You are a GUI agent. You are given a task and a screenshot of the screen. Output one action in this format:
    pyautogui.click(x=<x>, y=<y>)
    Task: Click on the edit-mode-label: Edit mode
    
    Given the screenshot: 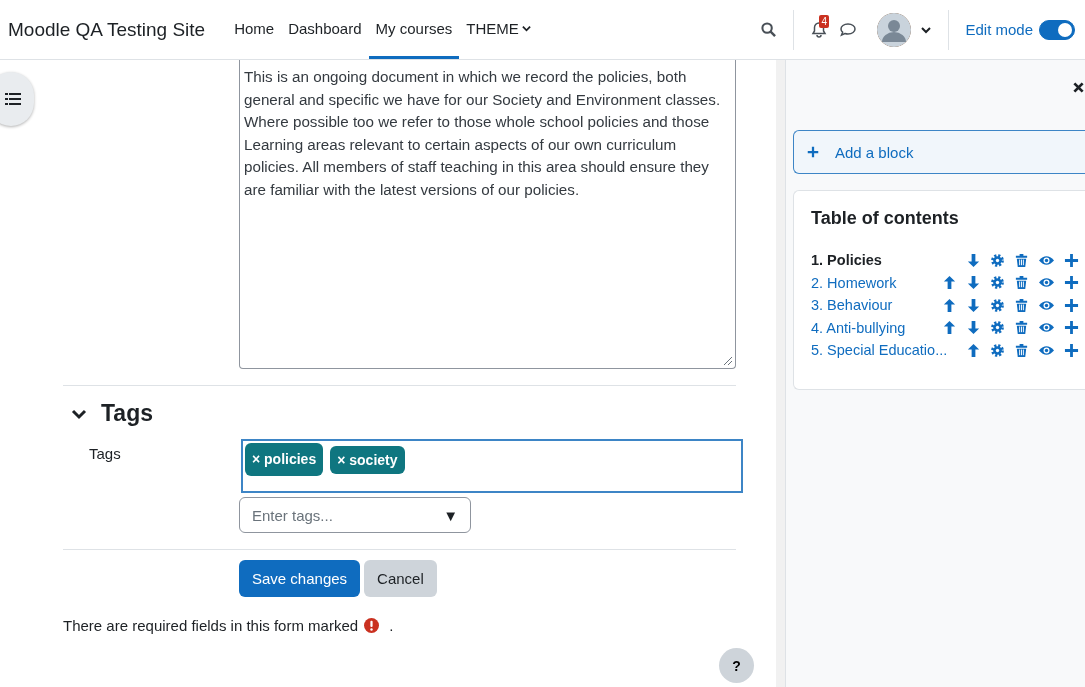 What is the action you would take?
    pyautogui.click(x=999, y=29)
    